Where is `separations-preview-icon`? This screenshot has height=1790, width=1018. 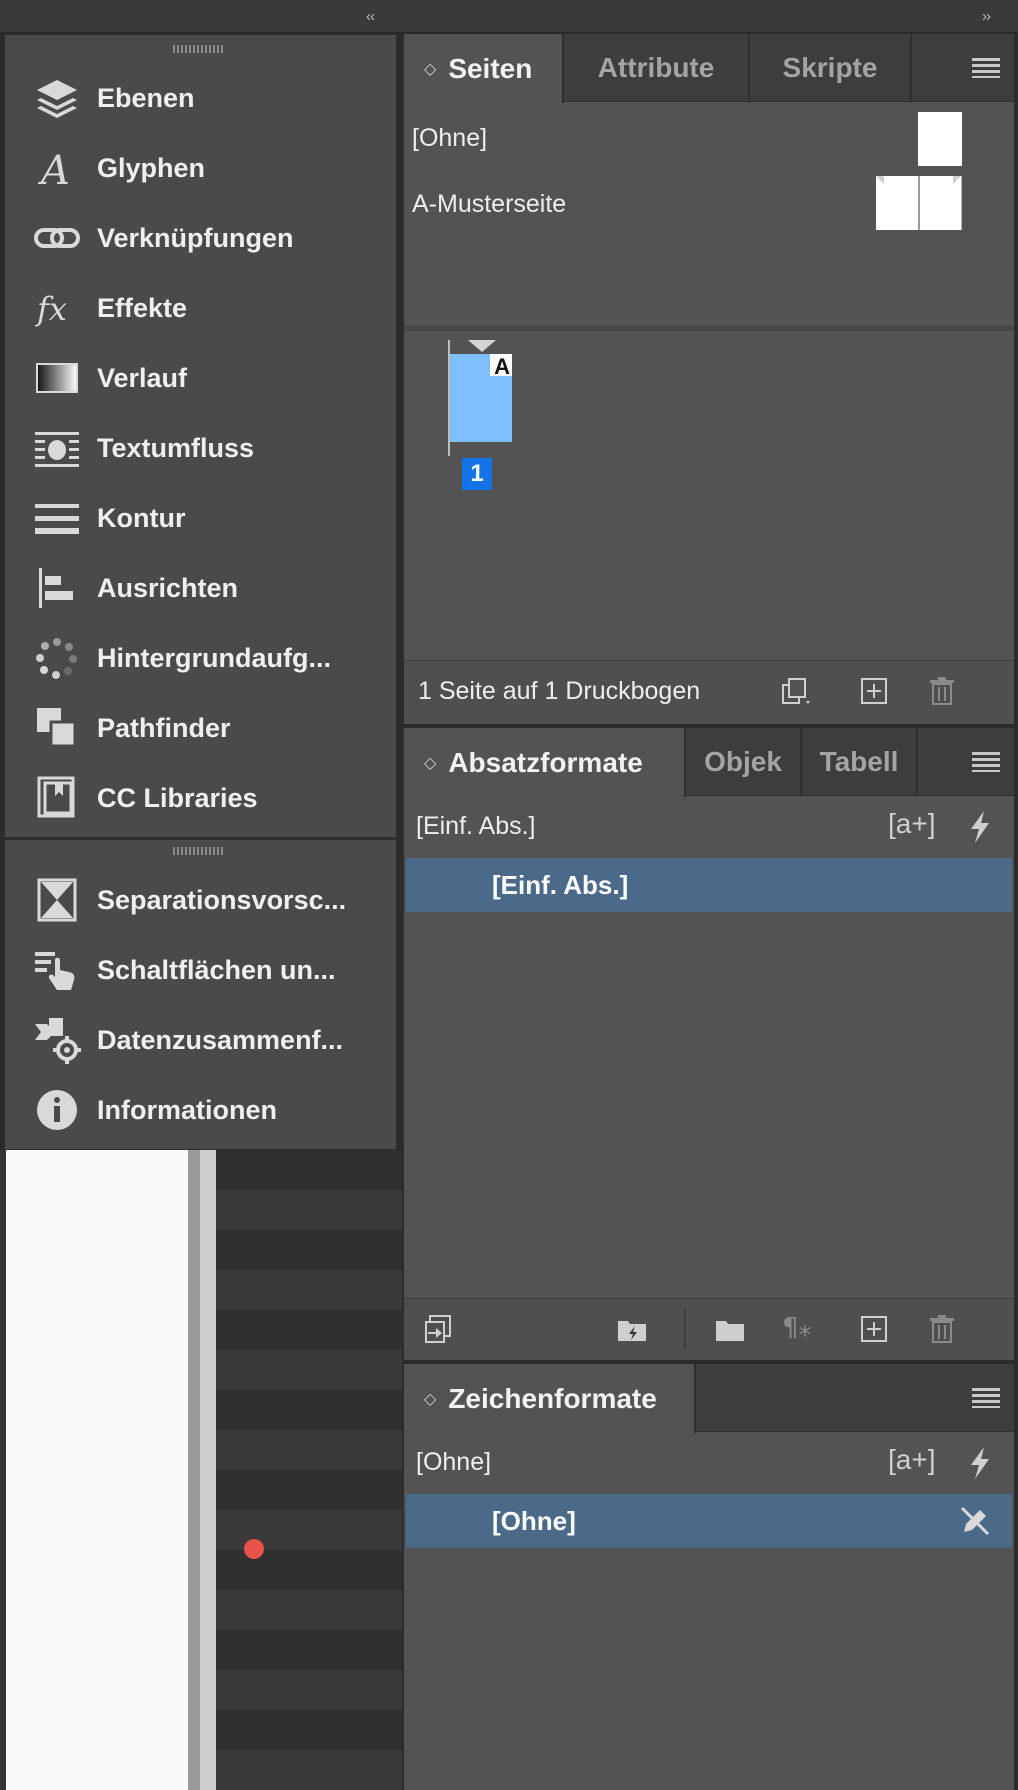 separations-preview-icon is located at coordinates (51, 900).